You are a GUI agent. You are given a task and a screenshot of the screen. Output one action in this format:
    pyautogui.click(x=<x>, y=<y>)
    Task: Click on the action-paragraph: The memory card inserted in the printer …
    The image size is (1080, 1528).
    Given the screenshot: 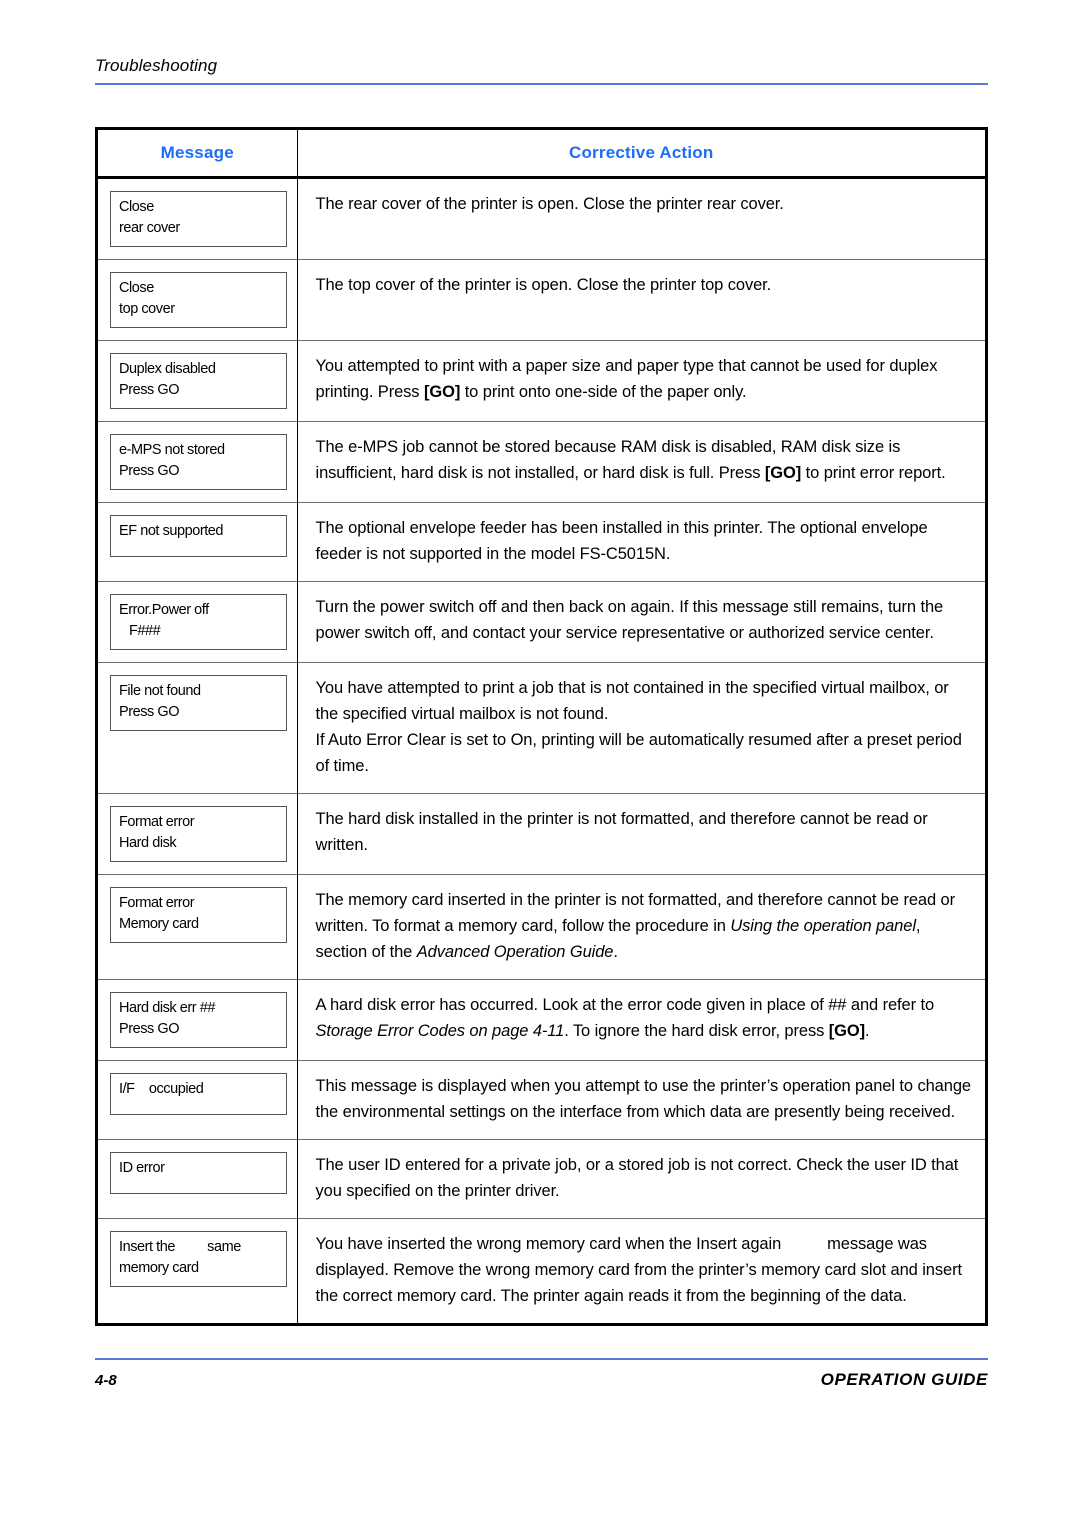 What is the action you would take?
    pyautogui.click(x=645, y=926)
    